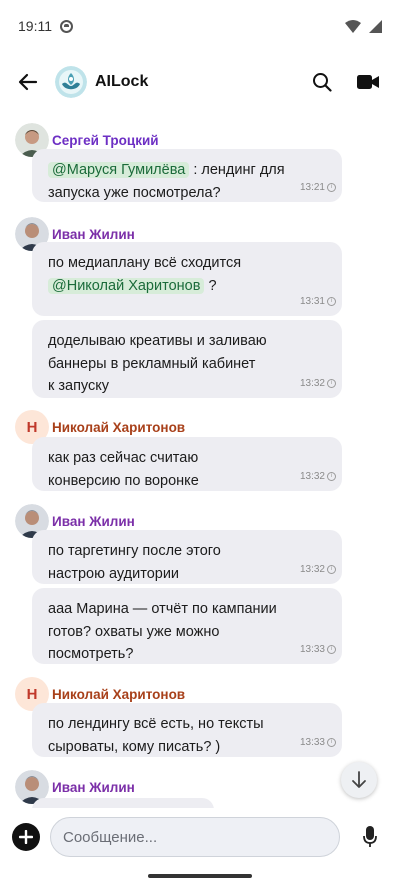  I want to click on status-time: 19:11, so click(35, 26).